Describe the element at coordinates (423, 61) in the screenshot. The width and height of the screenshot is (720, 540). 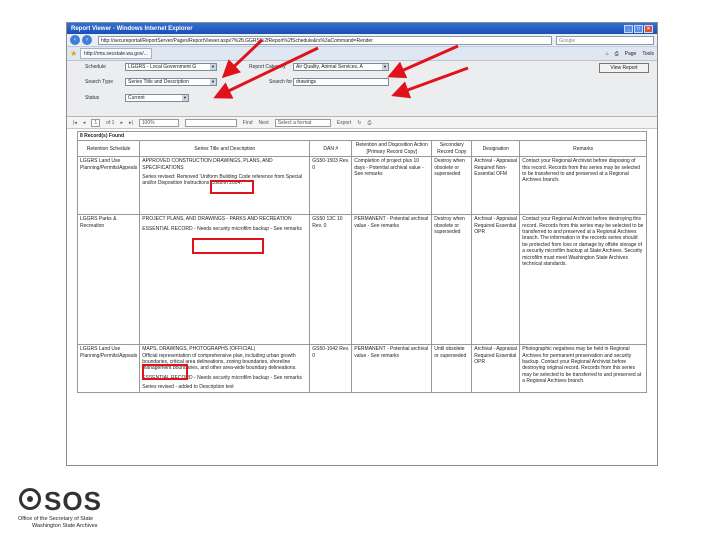
I see `arrow-report-category` at that location.